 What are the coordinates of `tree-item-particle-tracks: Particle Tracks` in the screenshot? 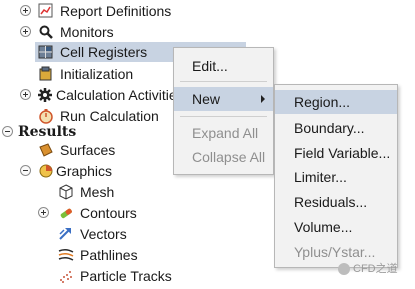 It's located at (87, 276).